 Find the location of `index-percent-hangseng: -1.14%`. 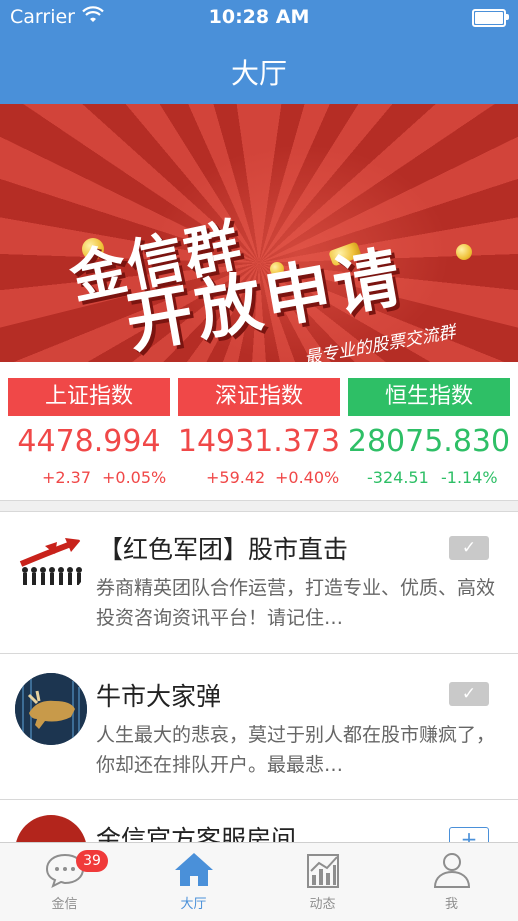

index-percent-hangseng: -1.14% is located at coordinates (469, 477).